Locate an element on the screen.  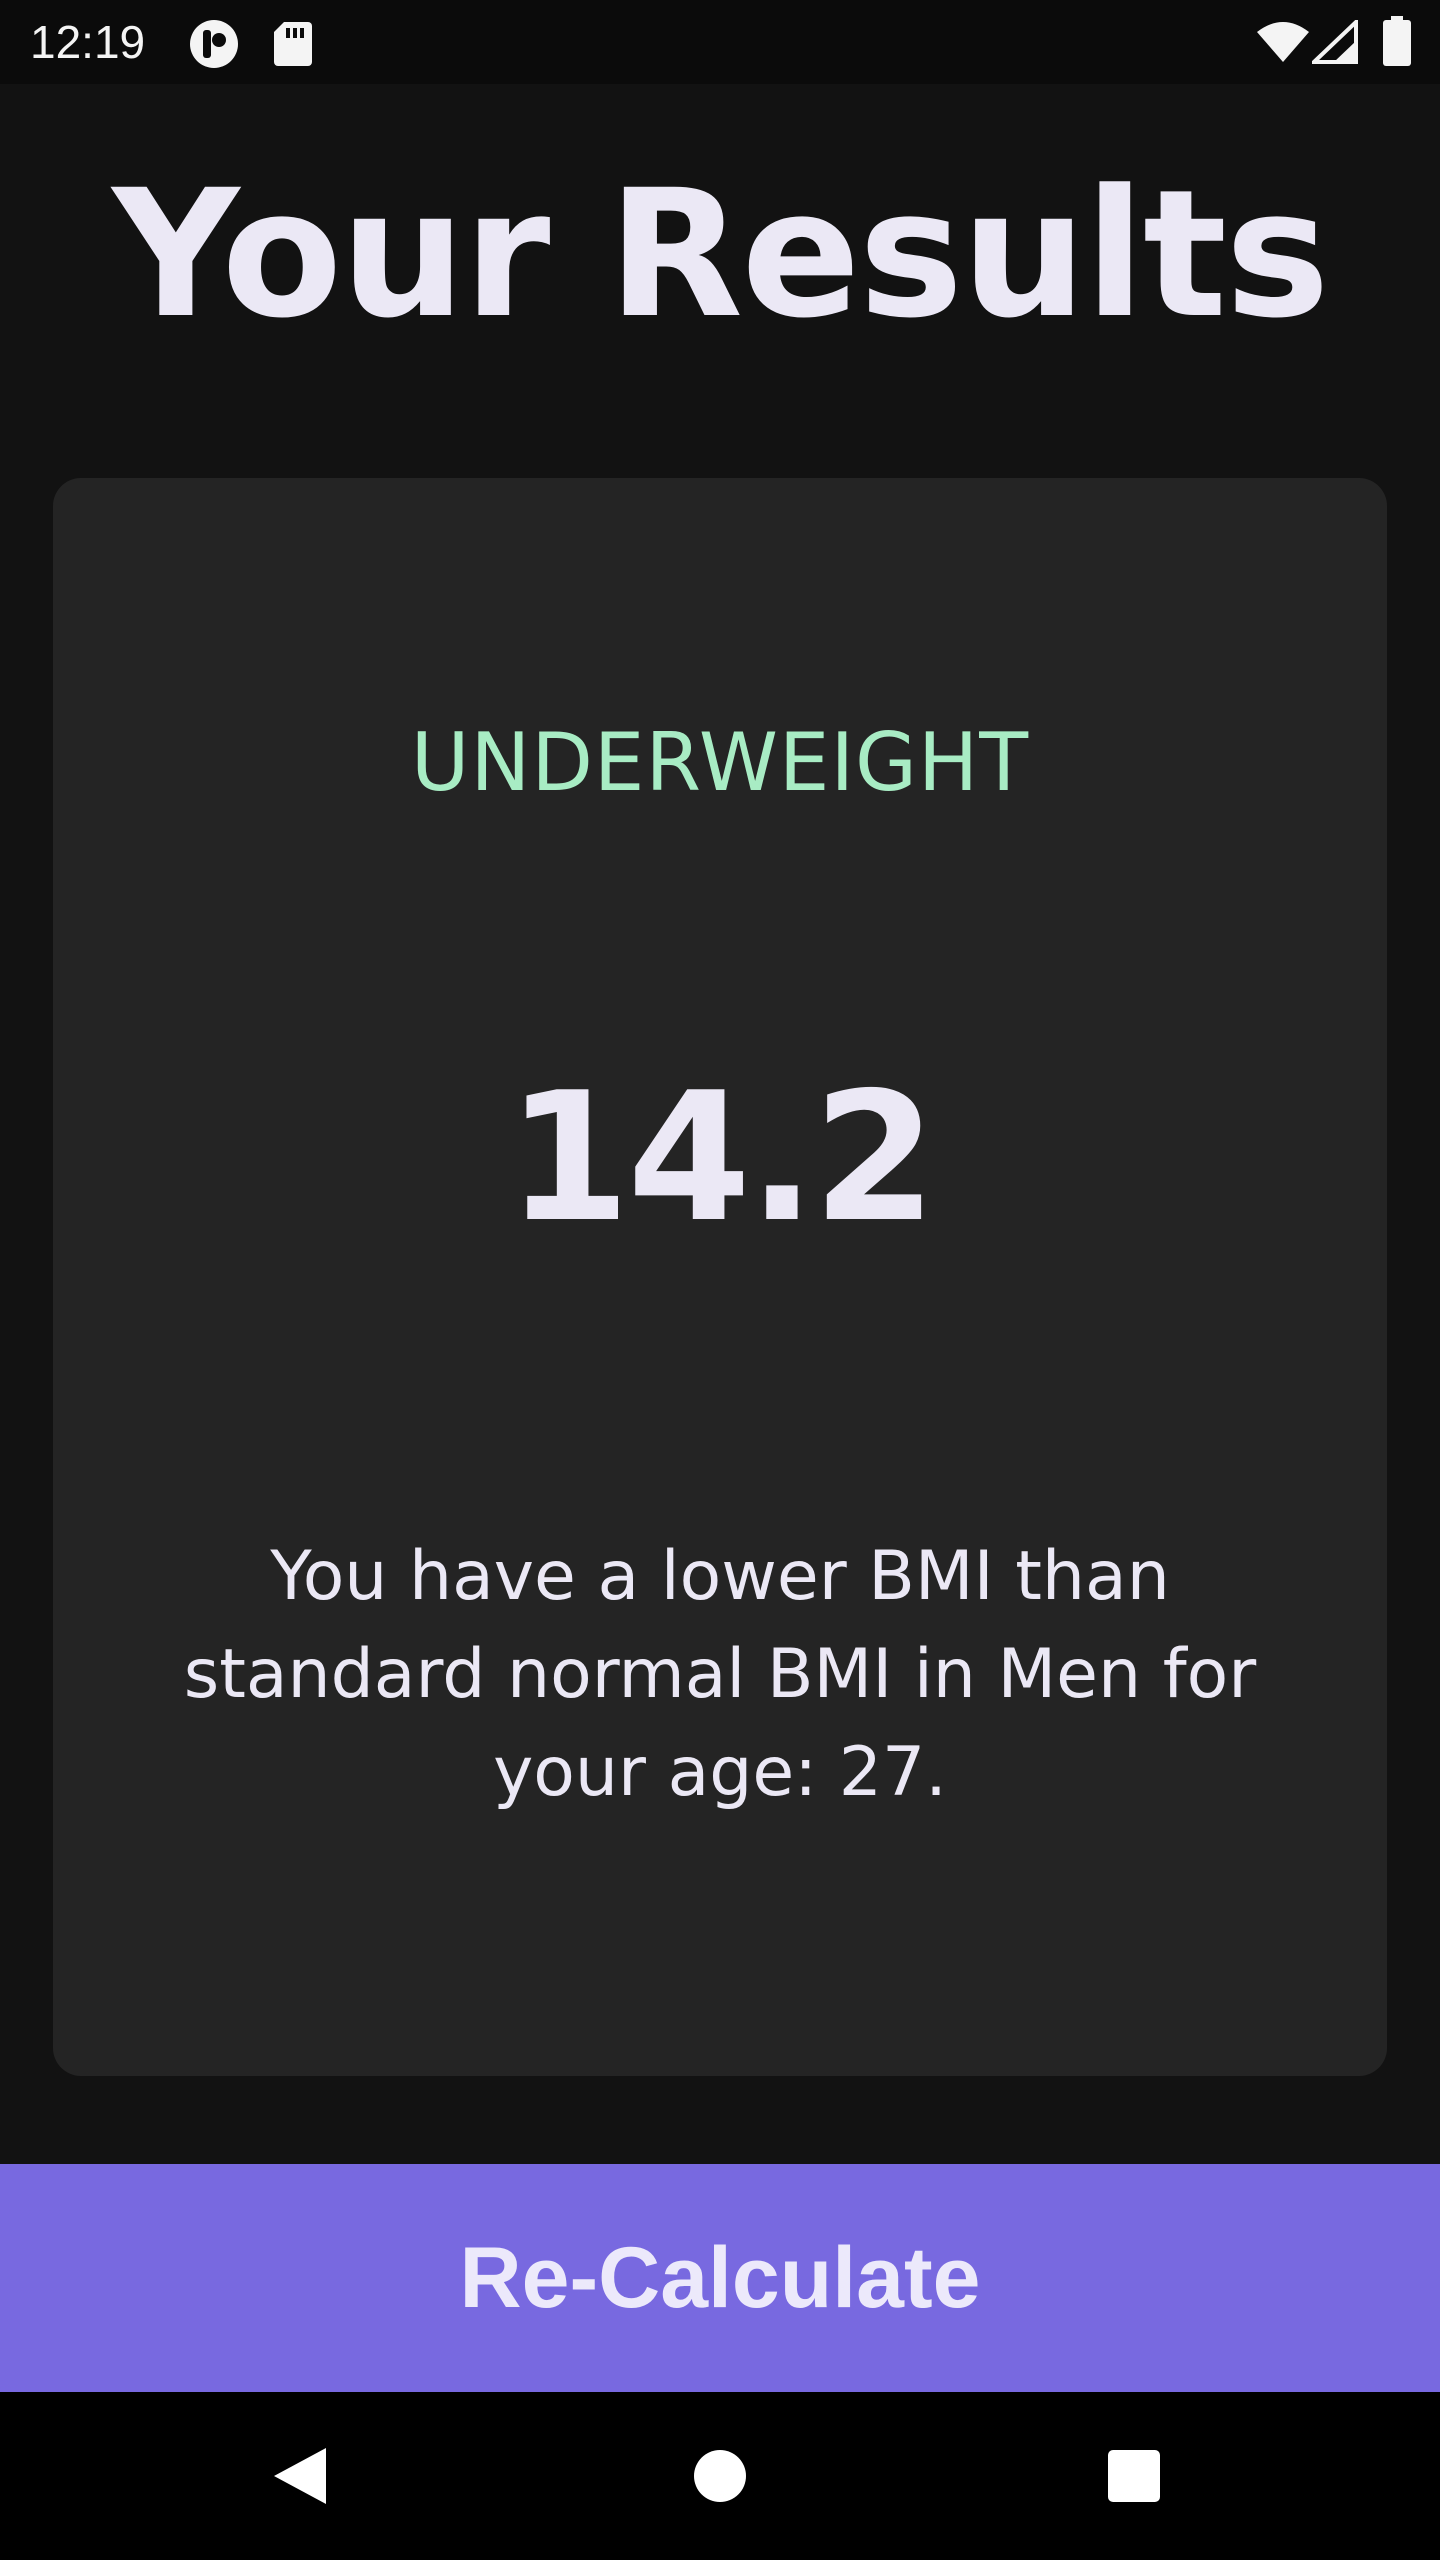
signal-icon is located at coordinates (1333, 42).